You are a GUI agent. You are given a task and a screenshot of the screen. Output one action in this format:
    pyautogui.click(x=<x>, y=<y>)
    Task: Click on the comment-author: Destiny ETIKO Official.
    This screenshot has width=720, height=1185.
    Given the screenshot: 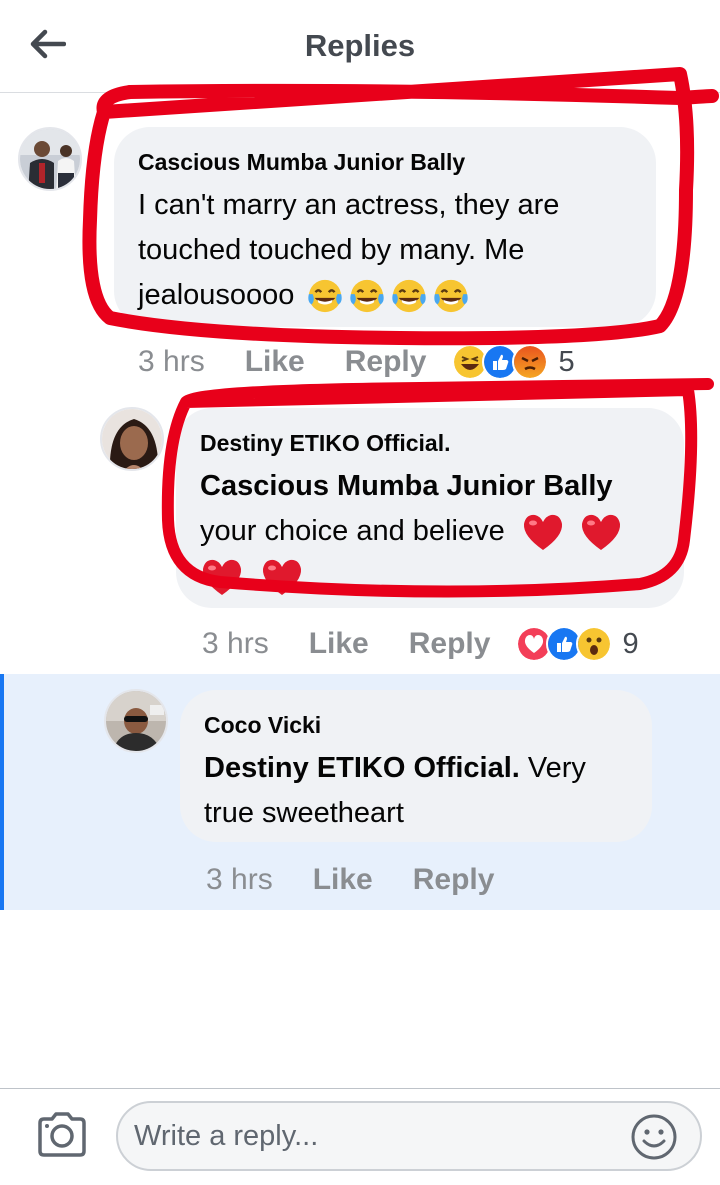 What is the action you would take?
    pyautogui.click(x=430, y=443)
    